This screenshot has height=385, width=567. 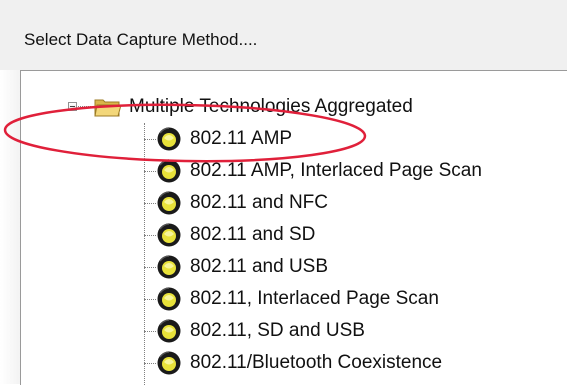 I want to click on tree-item-capture-method: 802.11 AMP, so click(x=225, y=139).